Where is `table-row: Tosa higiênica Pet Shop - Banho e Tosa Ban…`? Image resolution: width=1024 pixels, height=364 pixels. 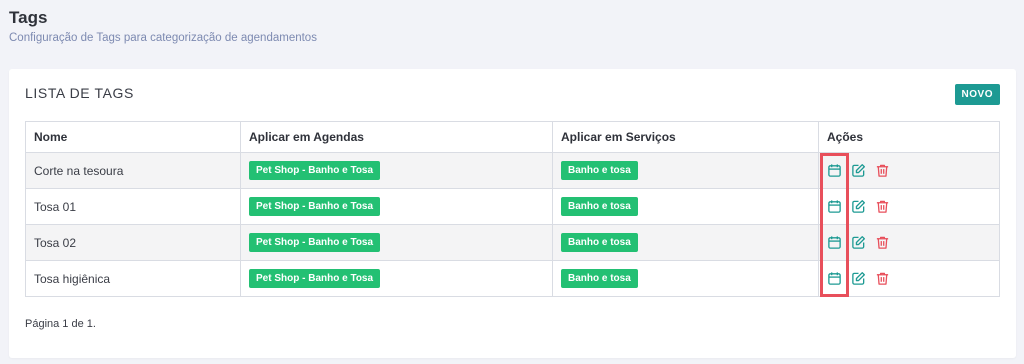
table-row: Tosa higiênica Pet Shop - Banho e Tosa Ban… is located at coordinates (512, 278).